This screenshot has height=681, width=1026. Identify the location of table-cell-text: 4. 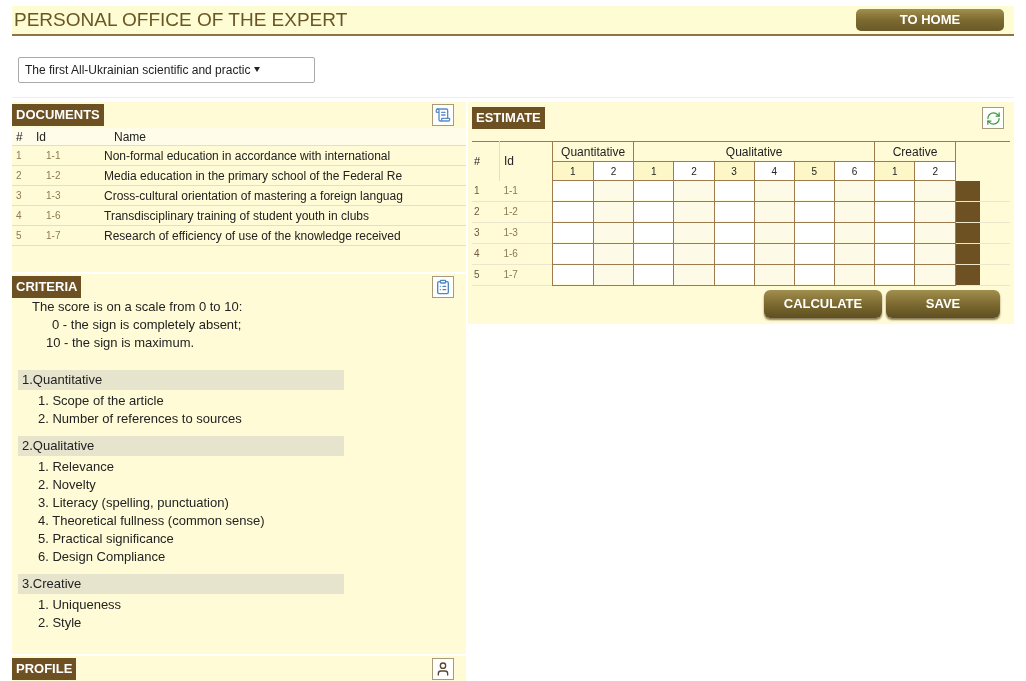
(19, 216).